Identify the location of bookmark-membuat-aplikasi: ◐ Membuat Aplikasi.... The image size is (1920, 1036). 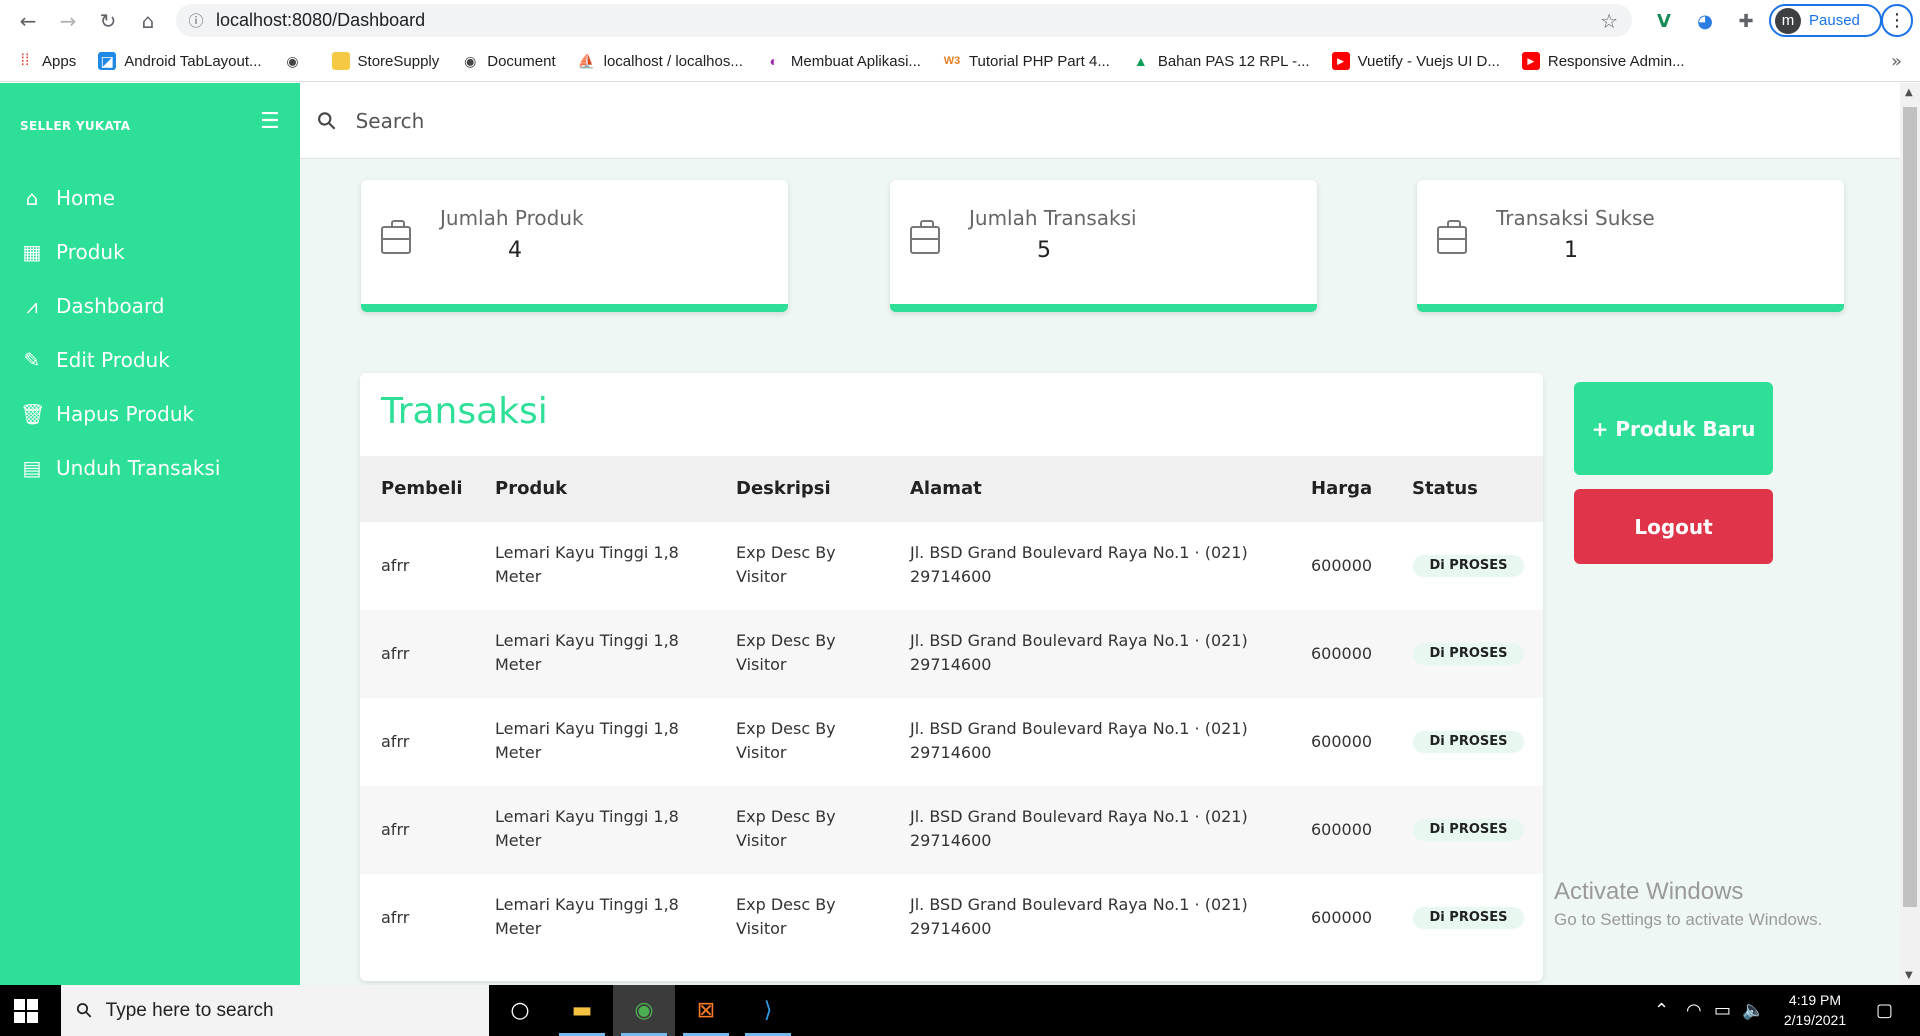
(843, 61).